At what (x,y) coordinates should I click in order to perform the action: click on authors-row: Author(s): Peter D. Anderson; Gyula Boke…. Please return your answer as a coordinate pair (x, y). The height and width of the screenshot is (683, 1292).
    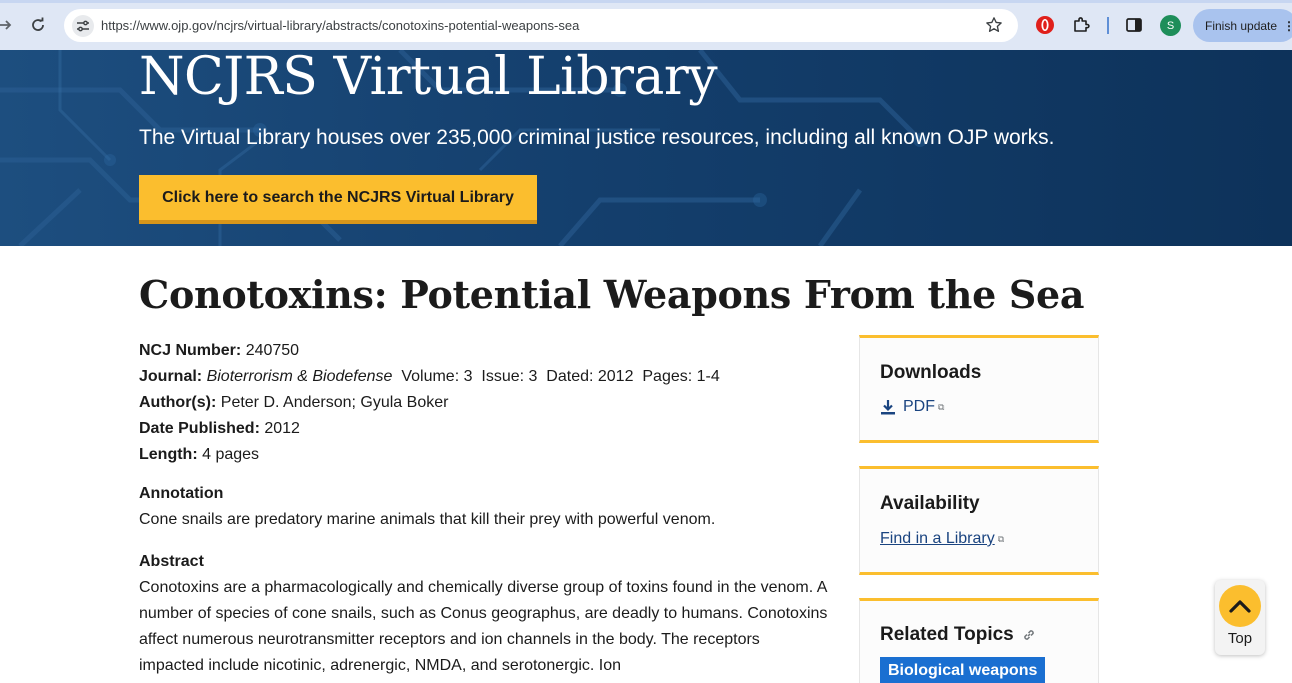
    Looking at the image, I should click on (429, 403).